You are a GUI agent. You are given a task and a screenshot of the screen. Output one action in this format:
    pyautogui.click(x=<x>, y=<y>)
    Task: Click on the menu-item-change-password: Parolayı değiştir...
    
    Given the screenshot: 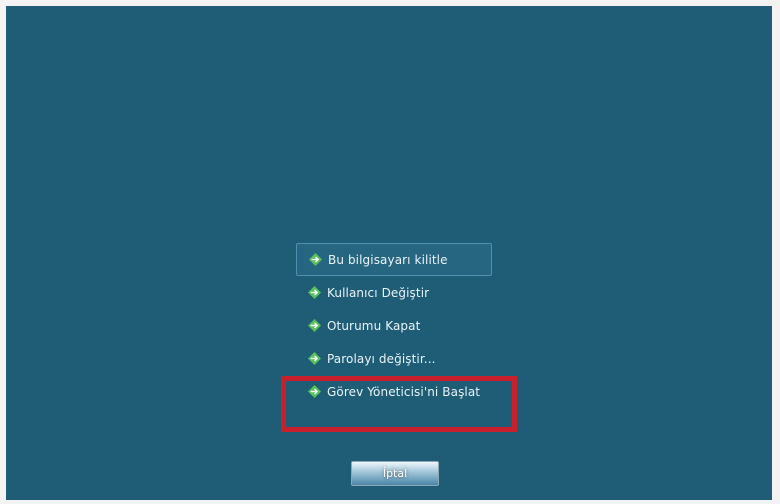 What is the action you would take?
    pyautogui.click(x=394, y=358)
    